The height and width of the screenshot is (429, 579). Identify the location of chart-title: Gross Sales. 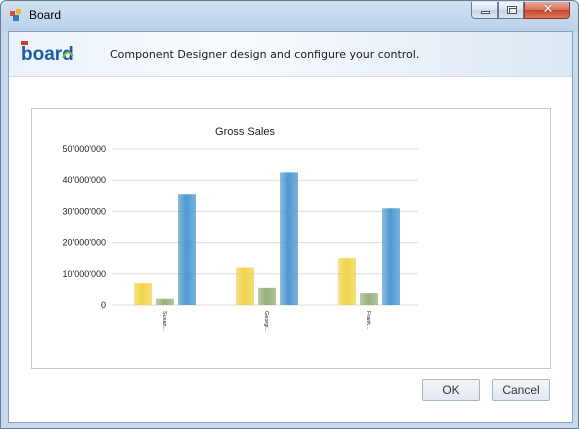
(245, 132).